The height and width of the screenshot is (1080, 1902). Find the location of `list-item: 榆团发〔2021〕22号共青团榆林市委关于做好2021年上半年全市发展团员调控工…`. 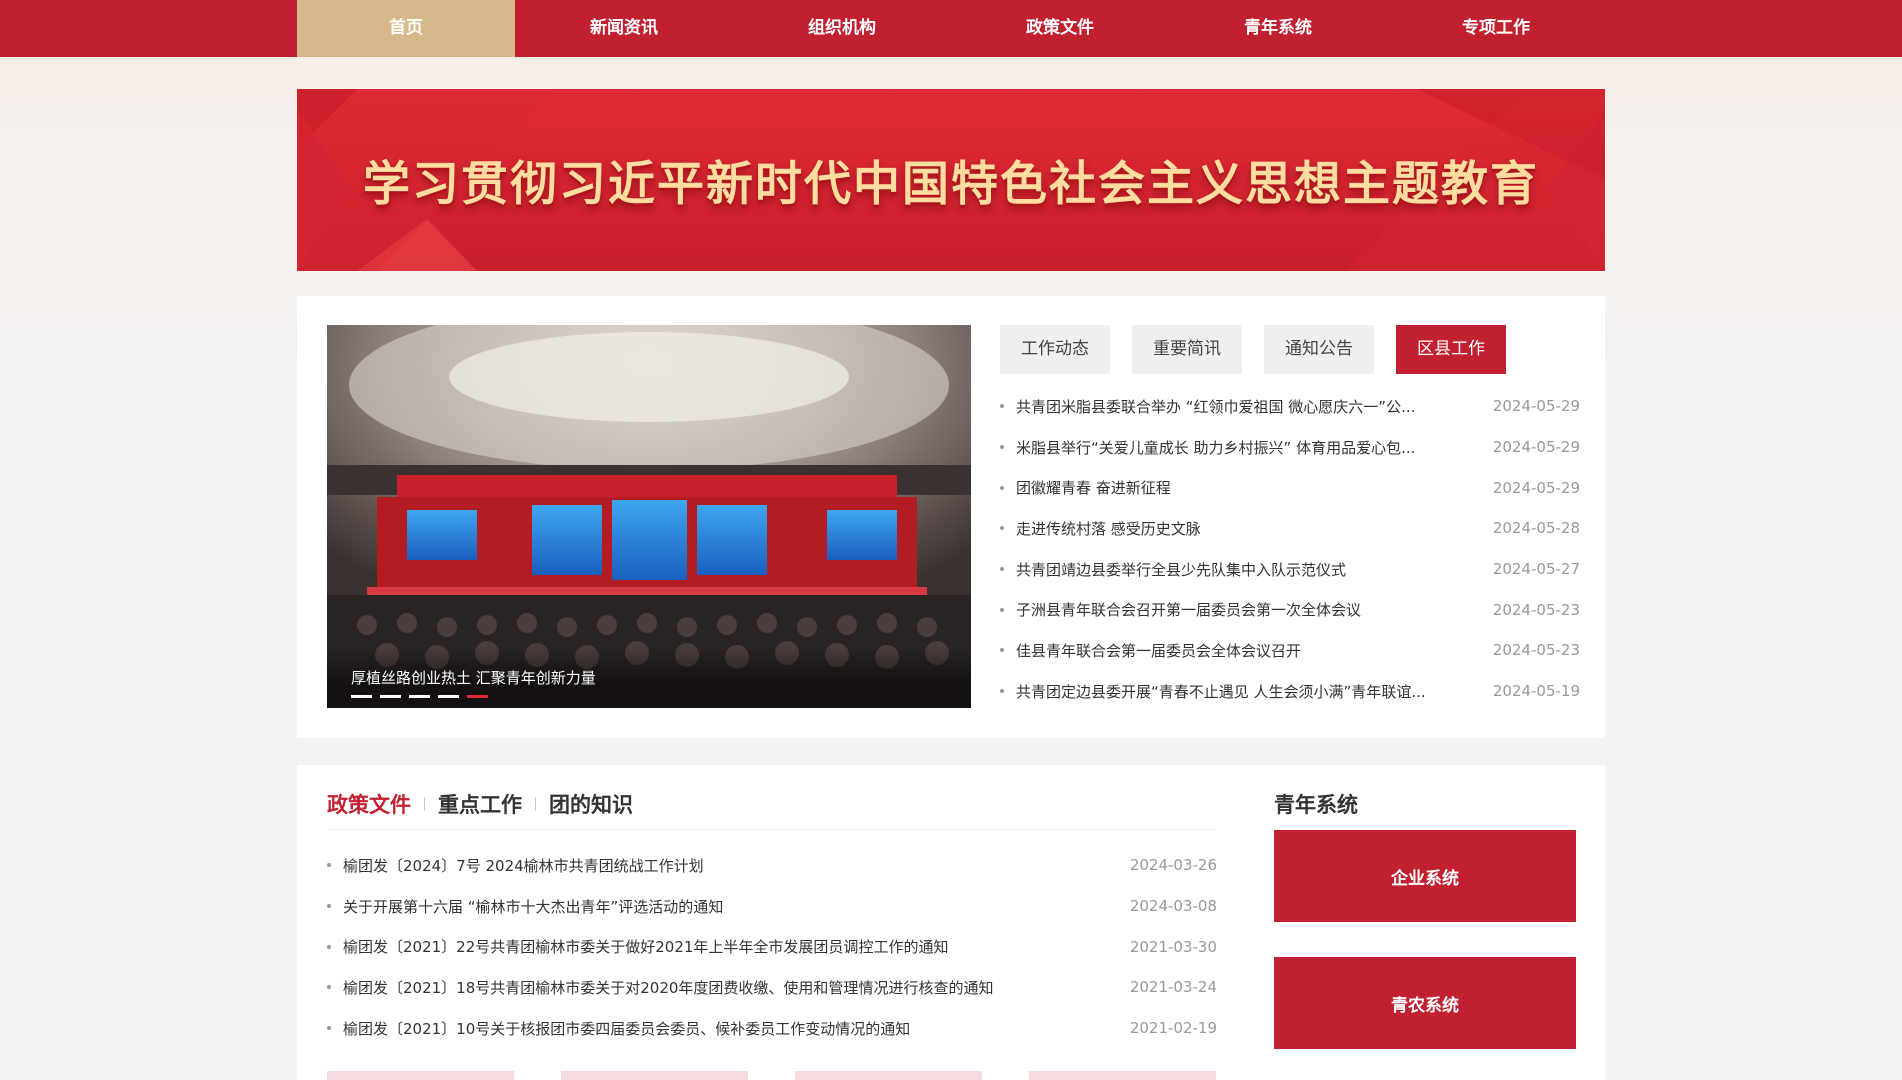

list-item: 榆团发〔2021〕22号共青团榆林市委关于做好2021年上半年全市发展团员调控工… is located at coordinates (772, 946).